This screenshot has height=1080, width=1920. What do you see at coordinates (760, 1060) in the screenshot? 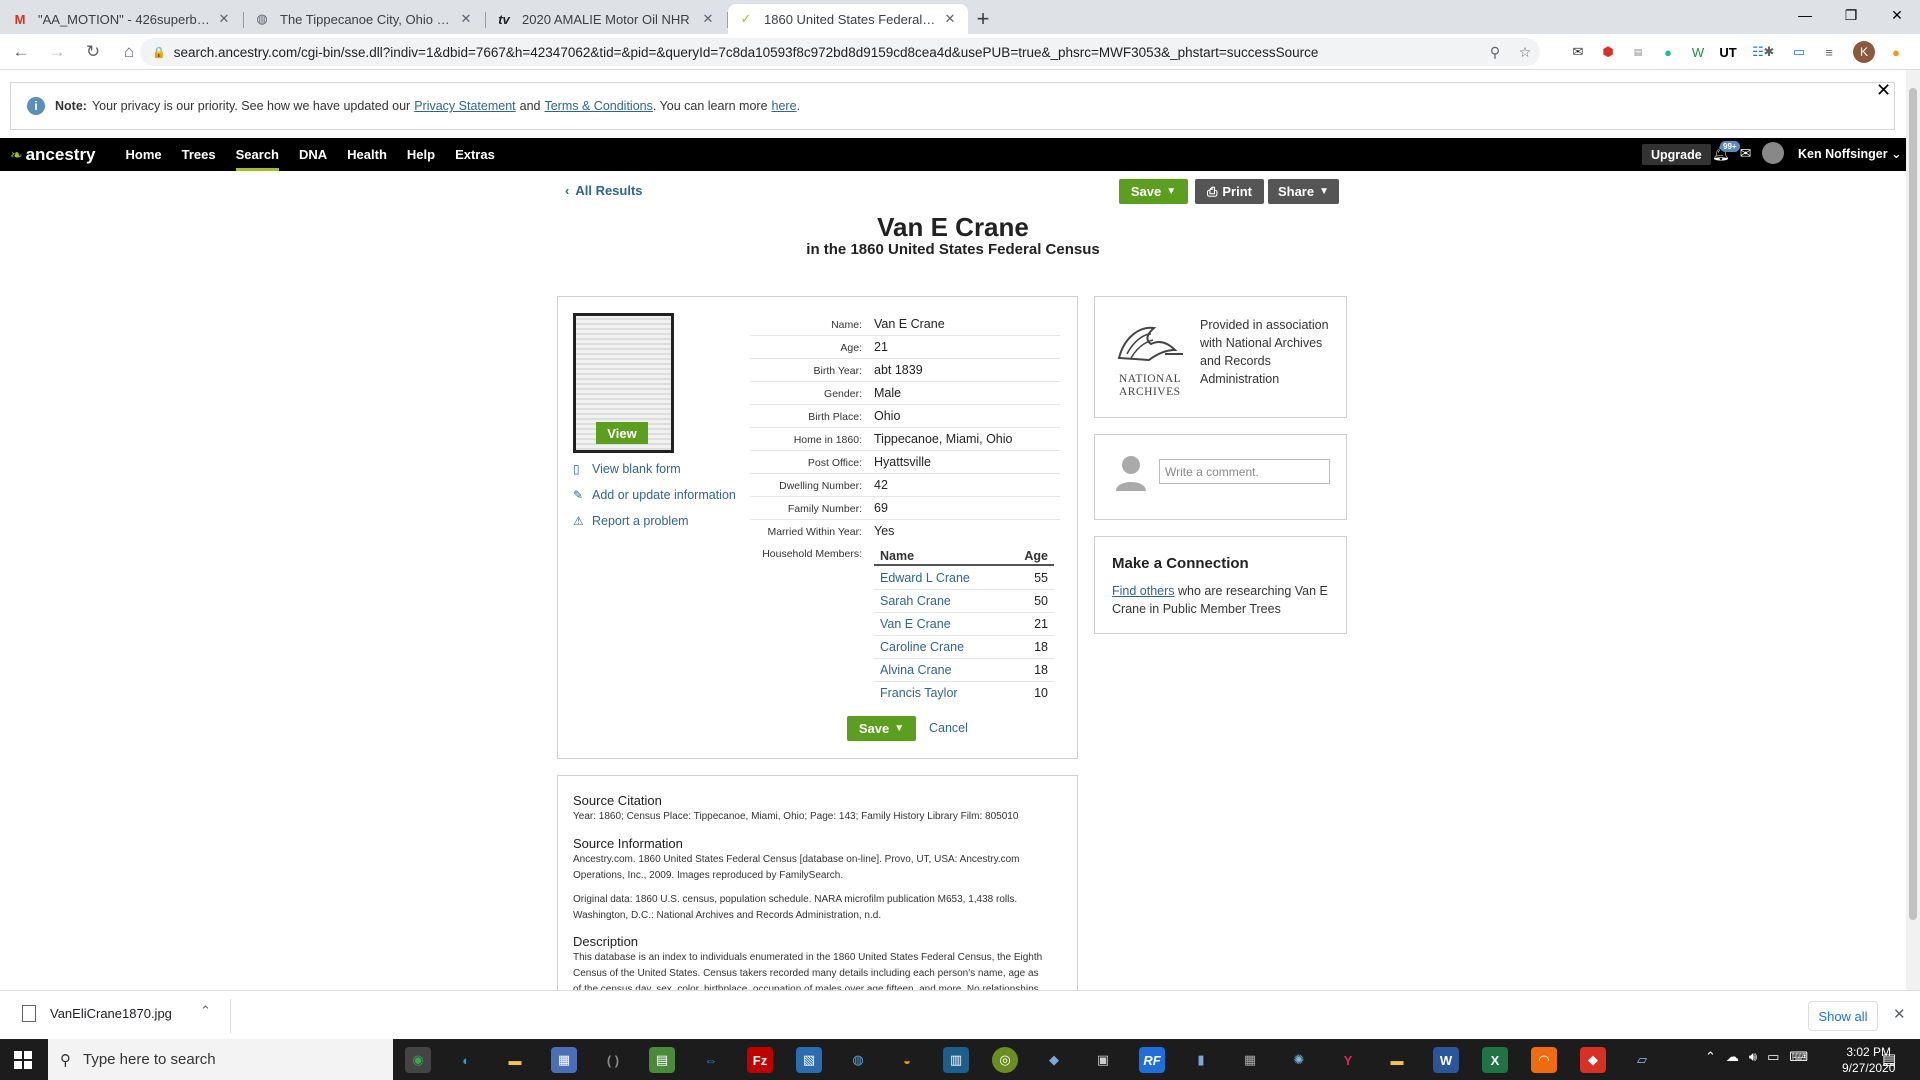
I see `filezilla-icon: Fz` at bounding box center [760, 1060].